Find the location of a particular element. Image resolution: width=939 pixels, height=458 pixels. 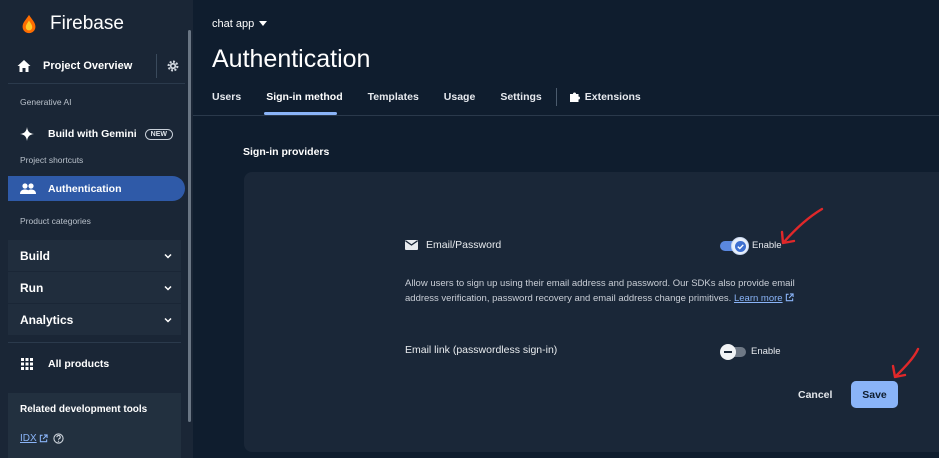

project-overview-row: Project Overview is located at coordinates (96, 66).